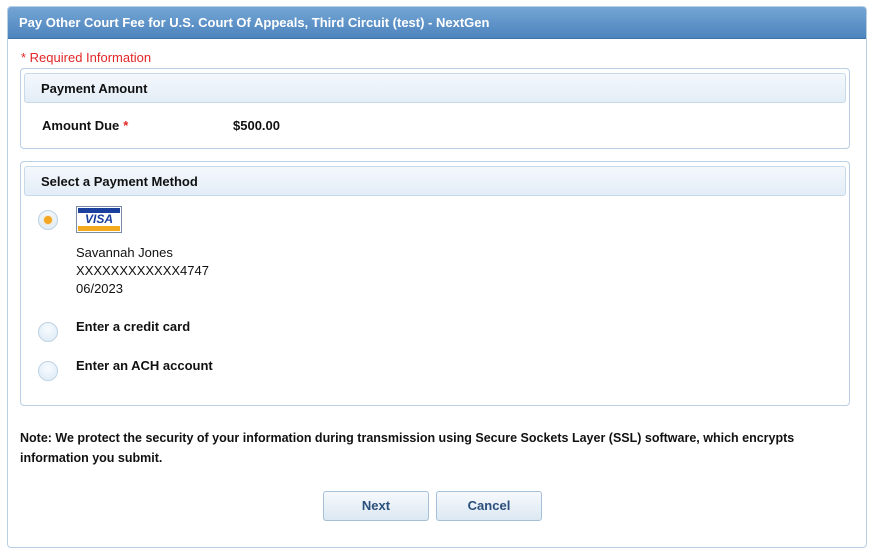  Describe the element at coordinates (99, 228) in the screenshot. I see `visa-gold-band` at that location.